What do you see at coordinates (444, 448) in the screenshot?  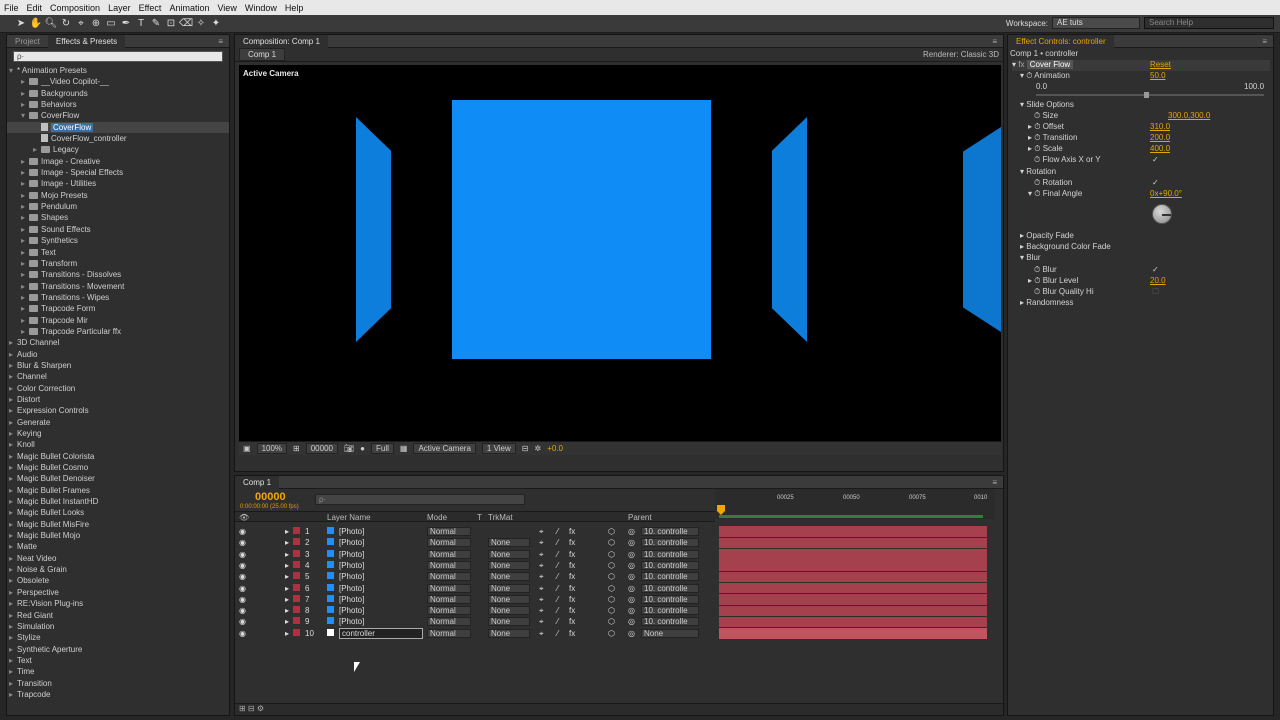 I see `camera-select: Active Camera` at bounding box center [444, 448].